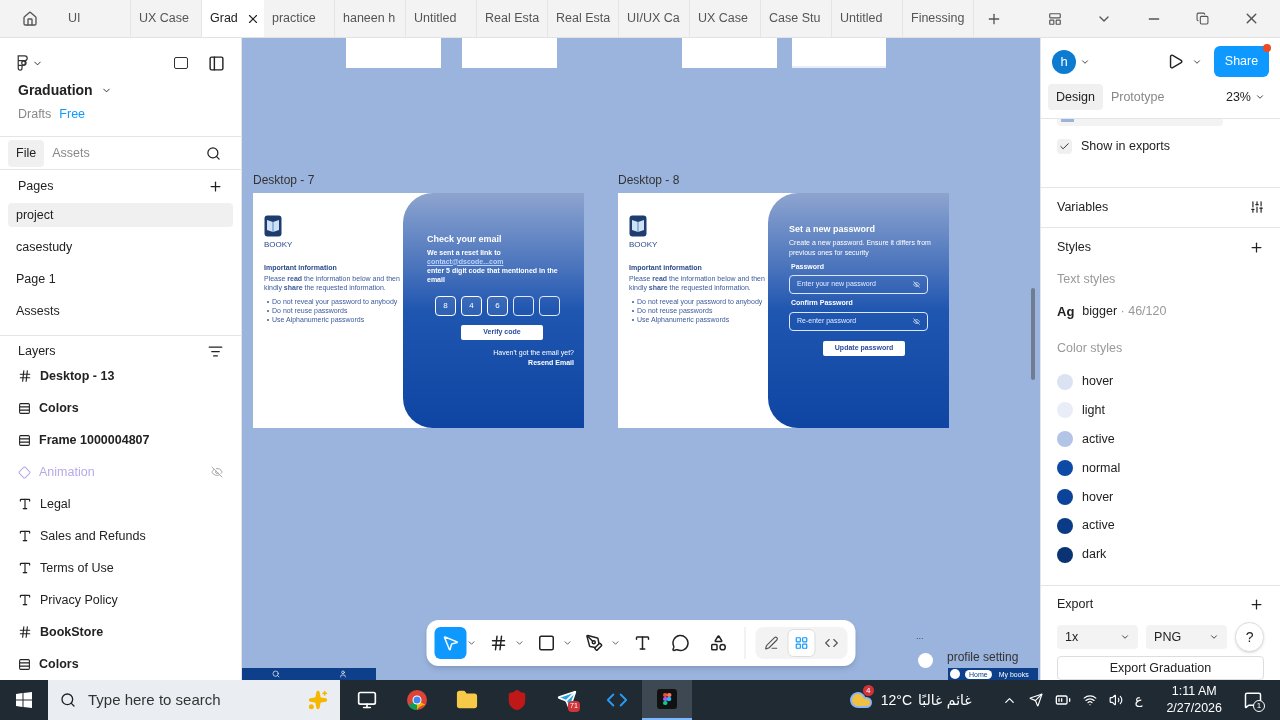 This screenshot has height=720, width=1280. What do you see at coordinates (1115, 700) in the screenshot?
I see `speaker-icon` at bounding box center [1115, 700].